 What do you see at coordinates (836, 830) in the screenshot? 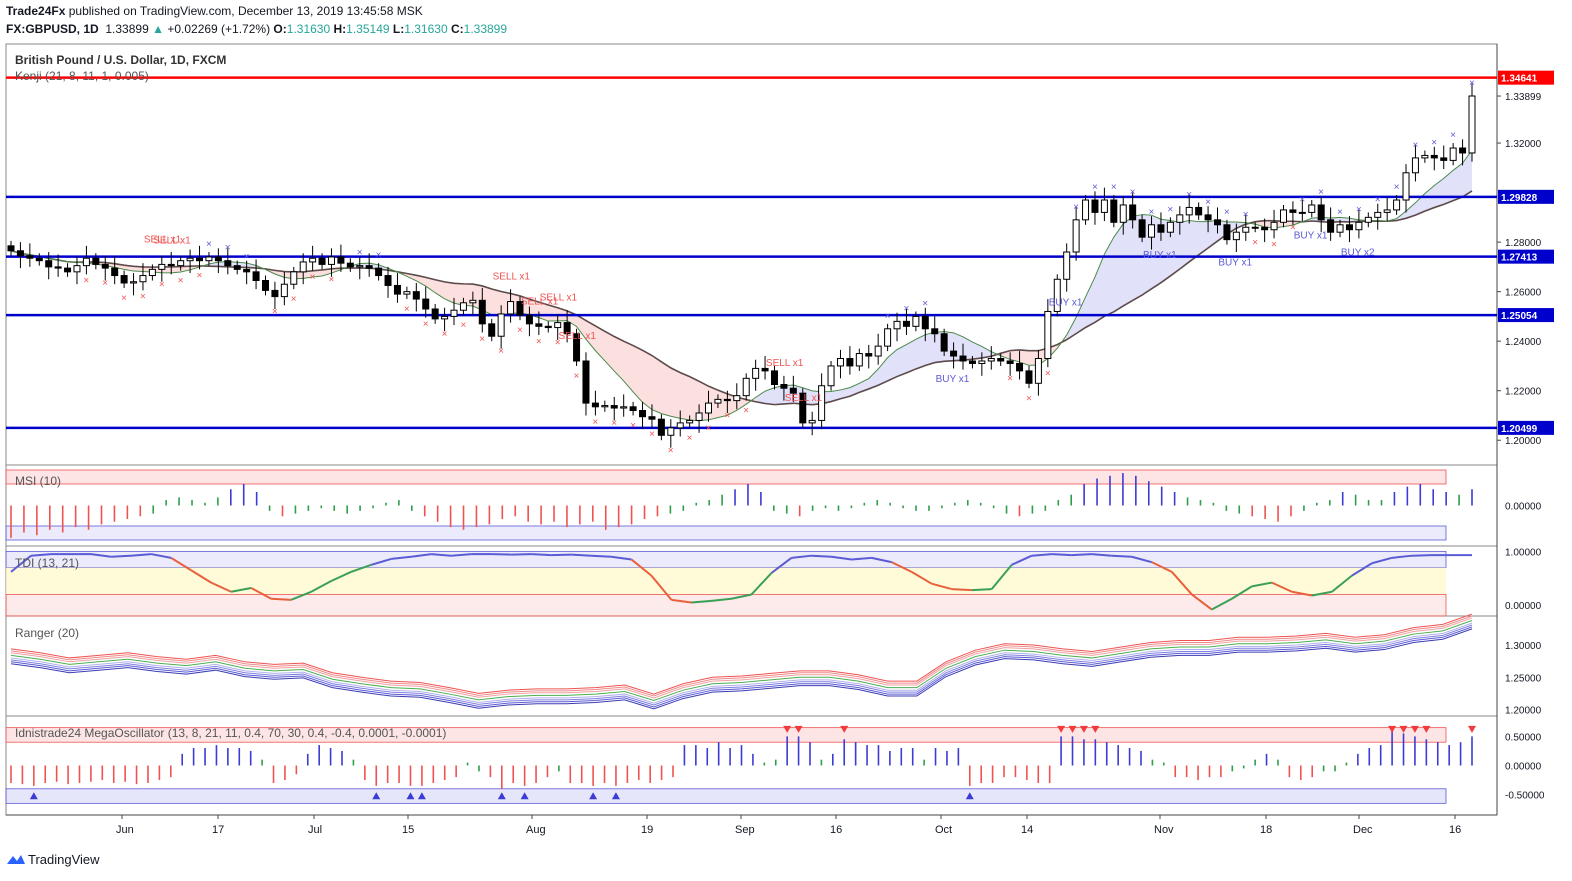
I see `time-tick-label: 16` at bounding box center [836, 830].